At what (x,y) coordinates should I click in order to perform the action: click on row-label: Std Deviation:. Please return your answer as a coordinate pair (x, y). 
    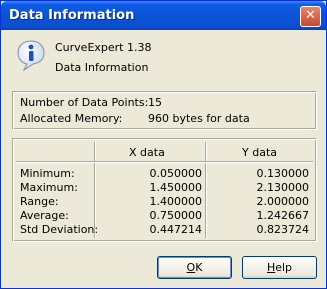
    Looking at the image, I should click on (59, 229).